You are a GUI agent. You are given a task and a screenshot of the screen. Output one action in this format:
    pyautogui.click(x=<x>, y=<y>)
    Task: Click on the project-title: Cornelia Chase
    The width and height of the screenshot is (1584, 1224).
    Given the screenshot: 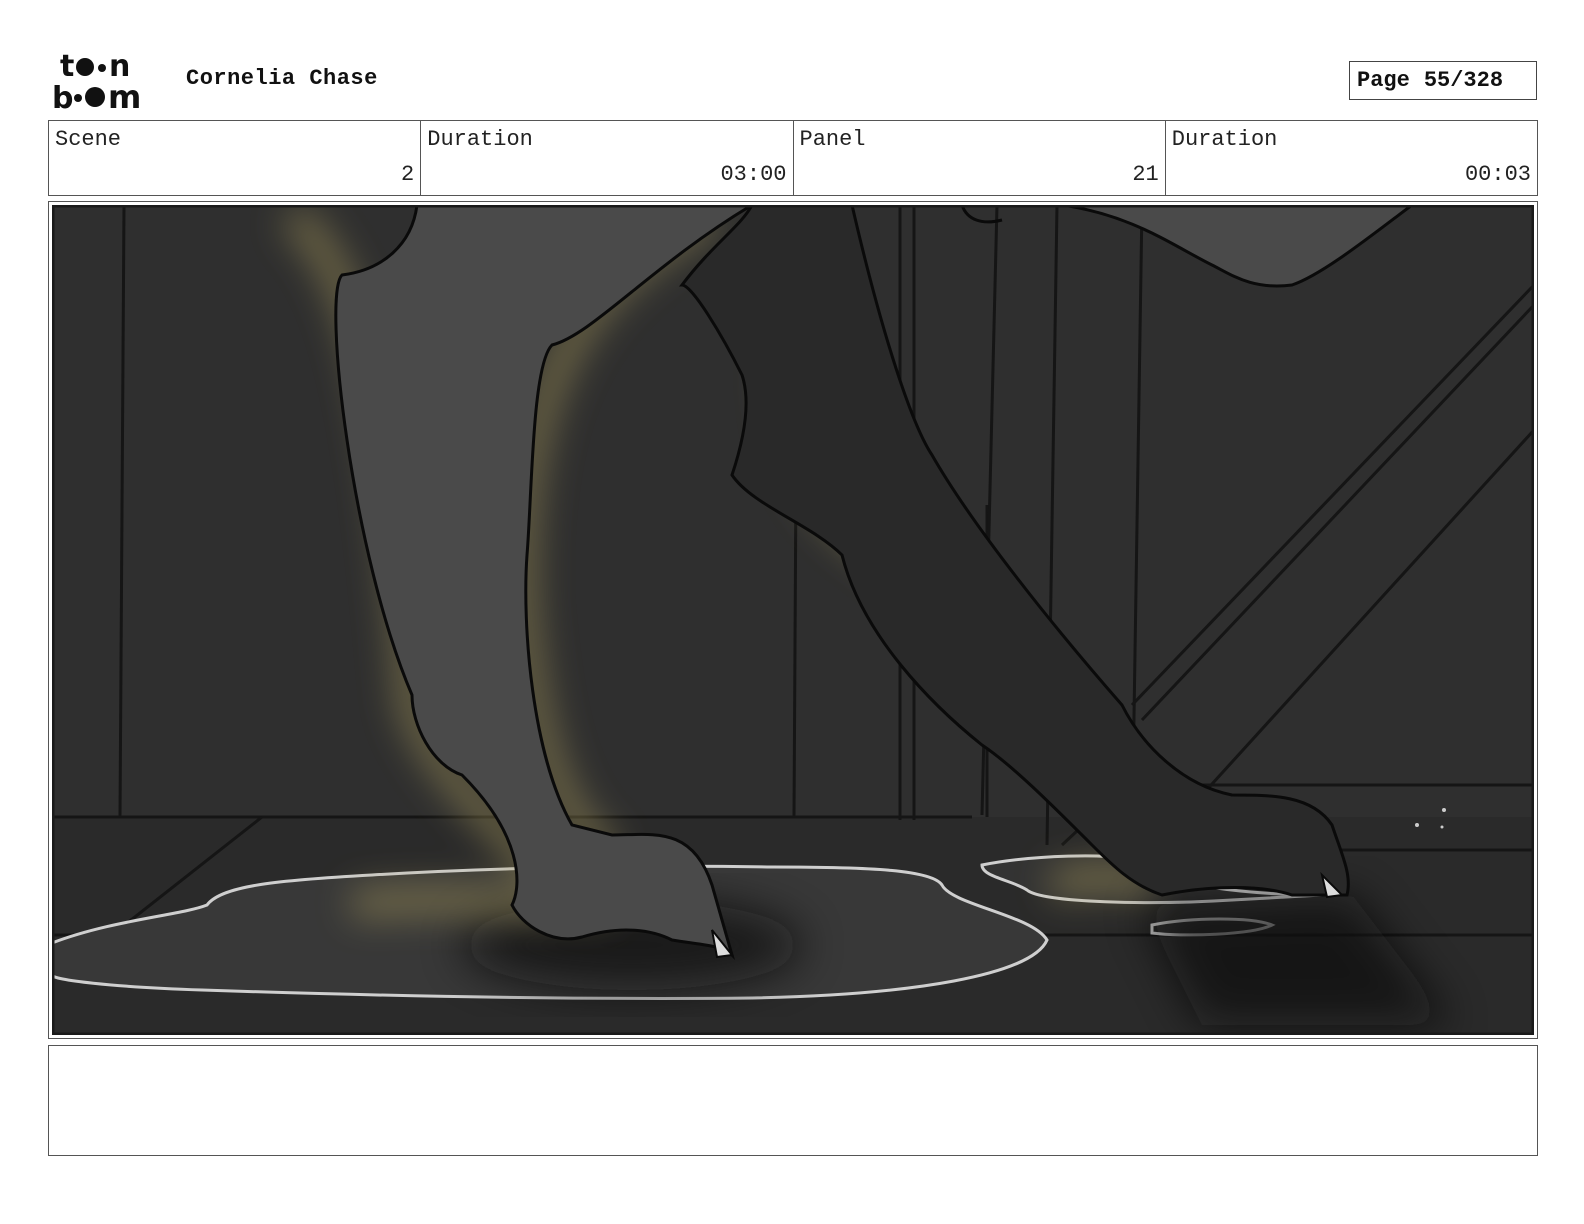 What is the action you would take?
    pyautogui.click(x=282, y=78)
    